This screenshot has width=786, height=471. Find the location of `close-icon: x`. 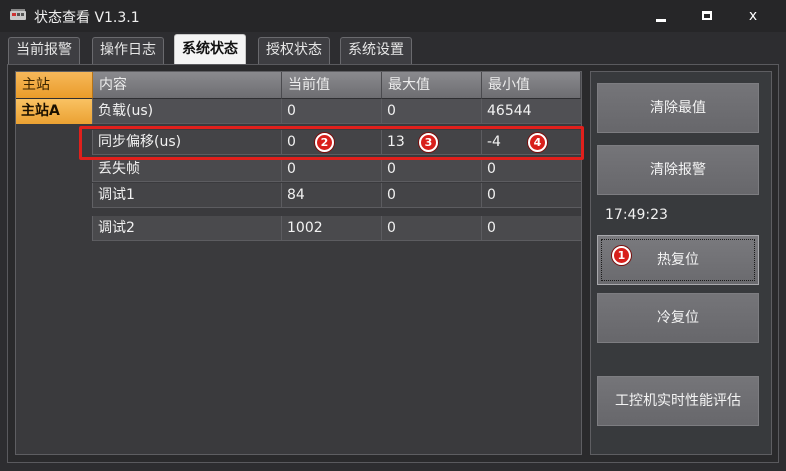

close-icon: x is located at coordinates (753, 16).